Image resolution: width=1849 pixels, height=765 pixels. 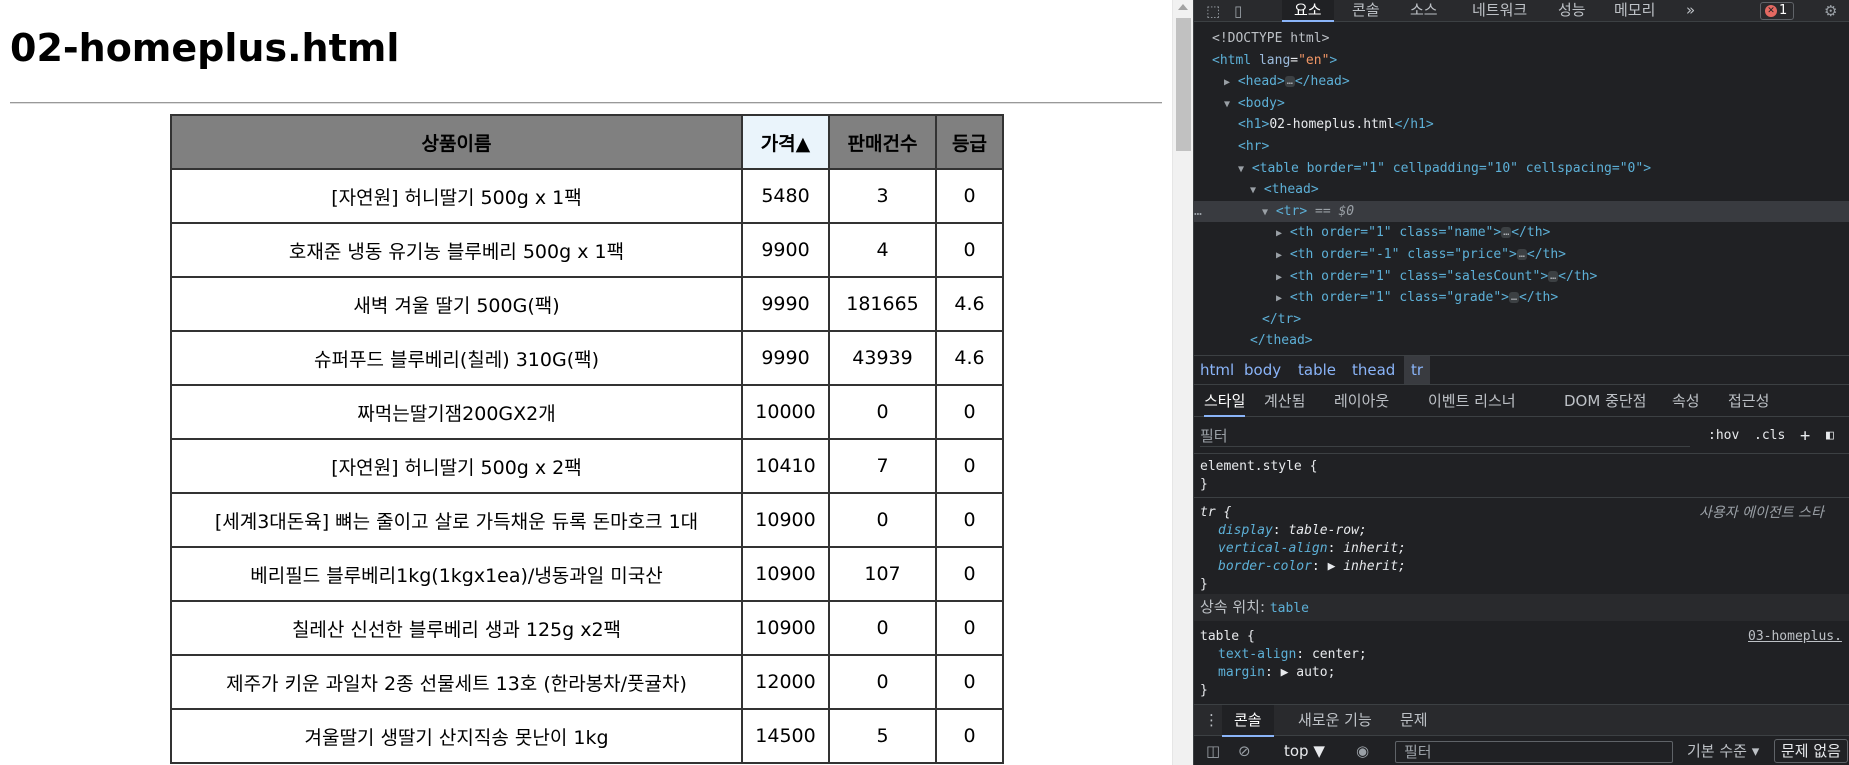 I want to click on drawer-tab-console: 콘솔, so click(x=1248, y=721).